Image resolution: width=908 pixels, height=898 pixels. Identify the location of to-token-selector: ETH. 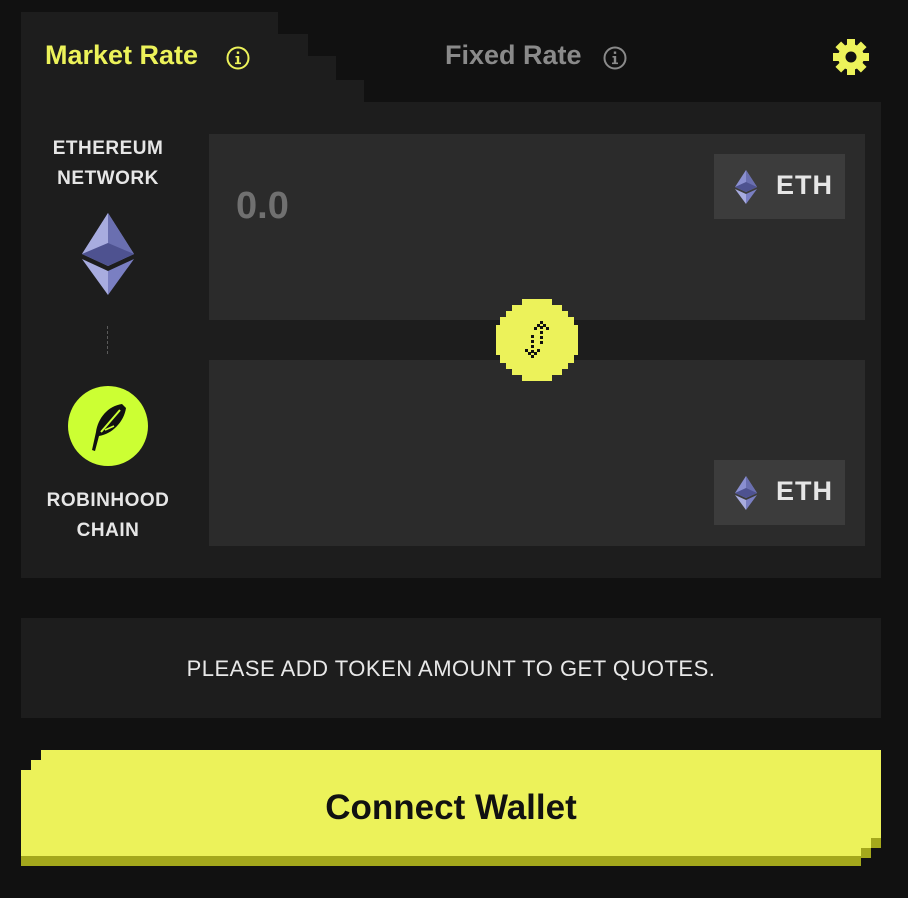
(779, 492).